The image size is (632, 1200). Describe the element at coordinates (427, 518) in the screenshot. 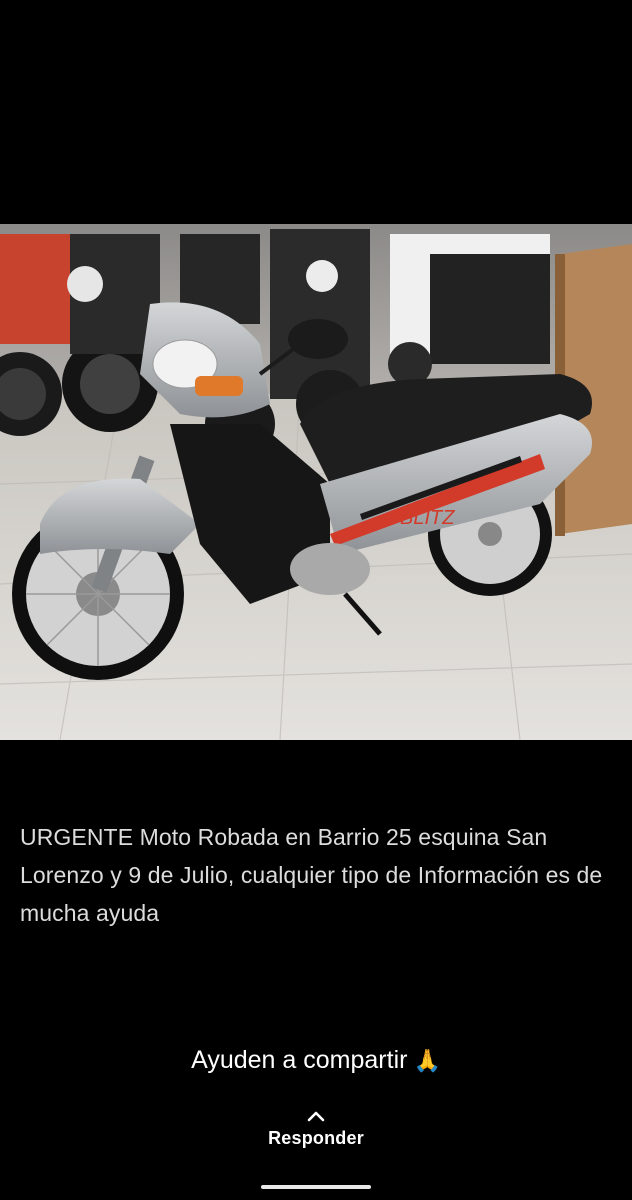

I see `photo-badge-text: BLITZ` at that location.